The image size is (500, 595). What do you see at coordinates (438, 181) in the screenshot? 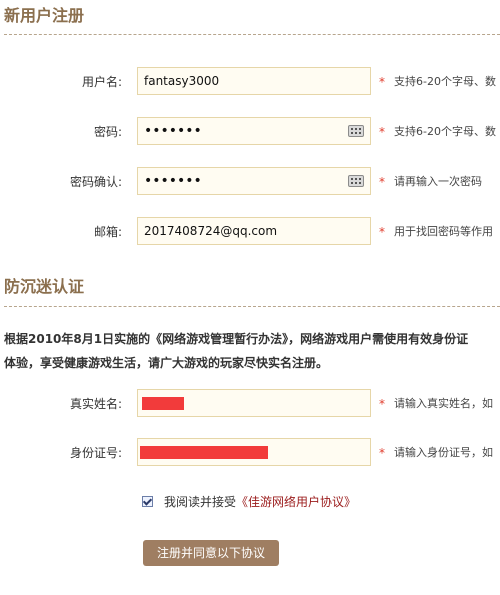
I see `password-confirm-hint: 请再输入一次密码` at bounding box center [438, 181].